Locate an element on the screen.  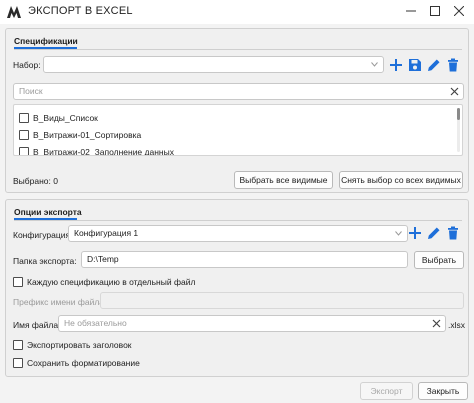
title-bar: ЭКСПОРТ В EXCEL is located at coordinates (237, 12).